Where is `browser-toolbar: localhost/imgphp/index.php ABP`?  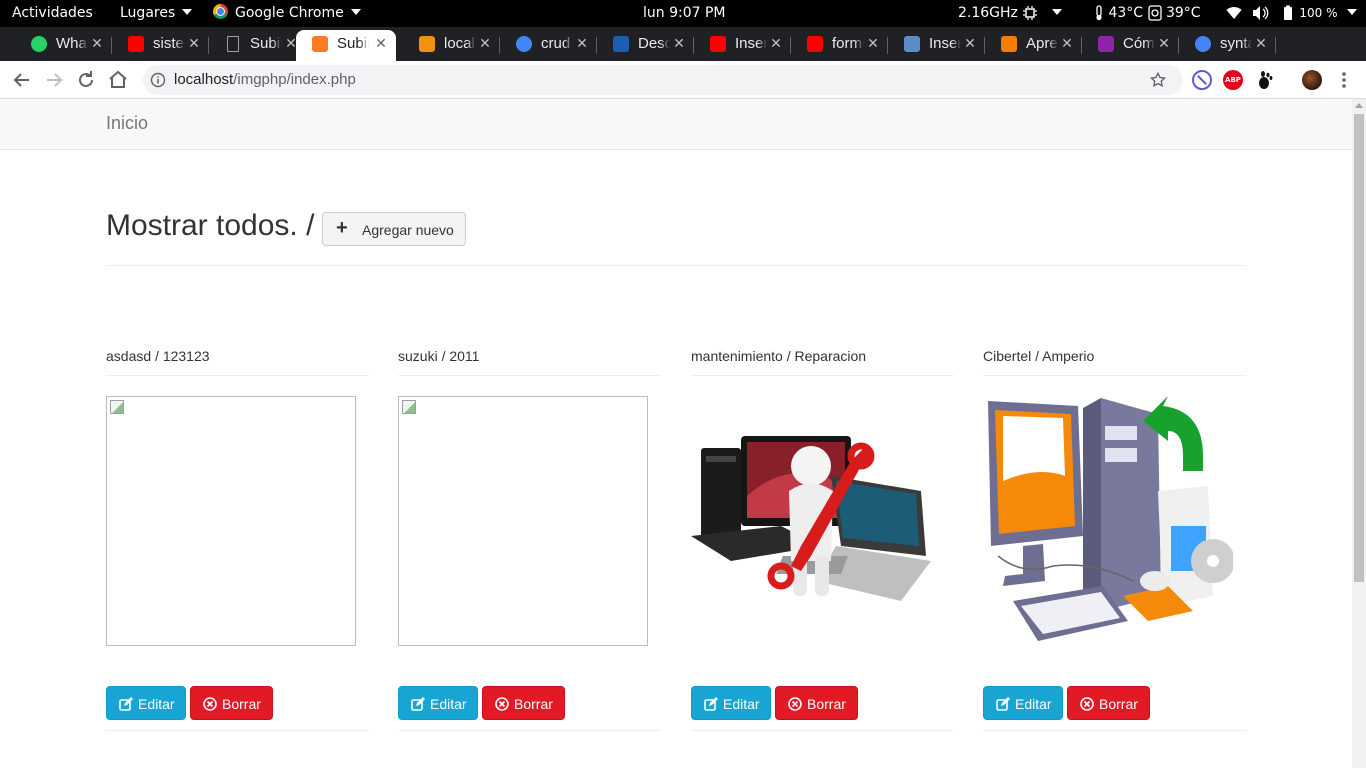 browser-toolbar: localhost/imgphp/index.php ABP is located at coordinates (683, 80).